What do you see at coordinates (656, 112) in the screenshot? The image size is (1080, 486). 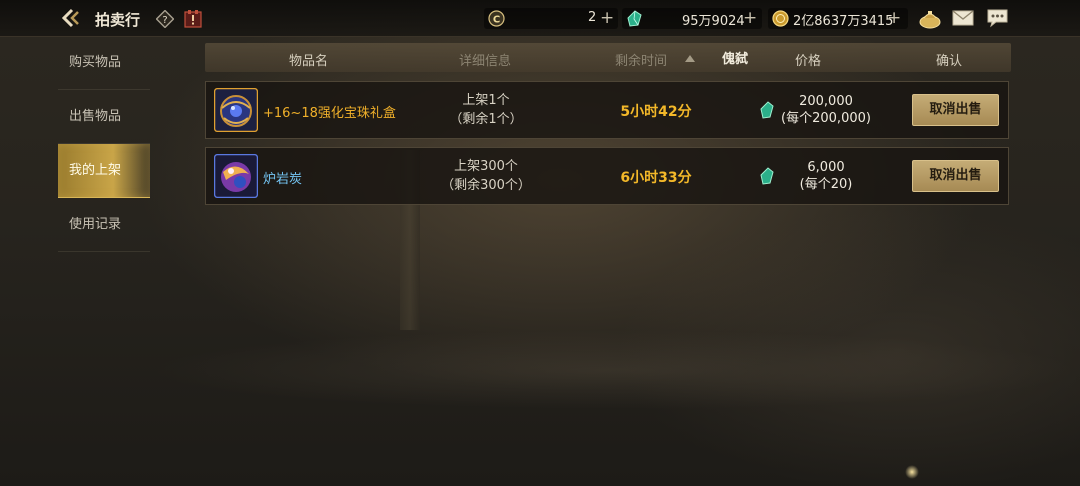 I see `time-left: 5小时42分` at bounding box center [656, 112].